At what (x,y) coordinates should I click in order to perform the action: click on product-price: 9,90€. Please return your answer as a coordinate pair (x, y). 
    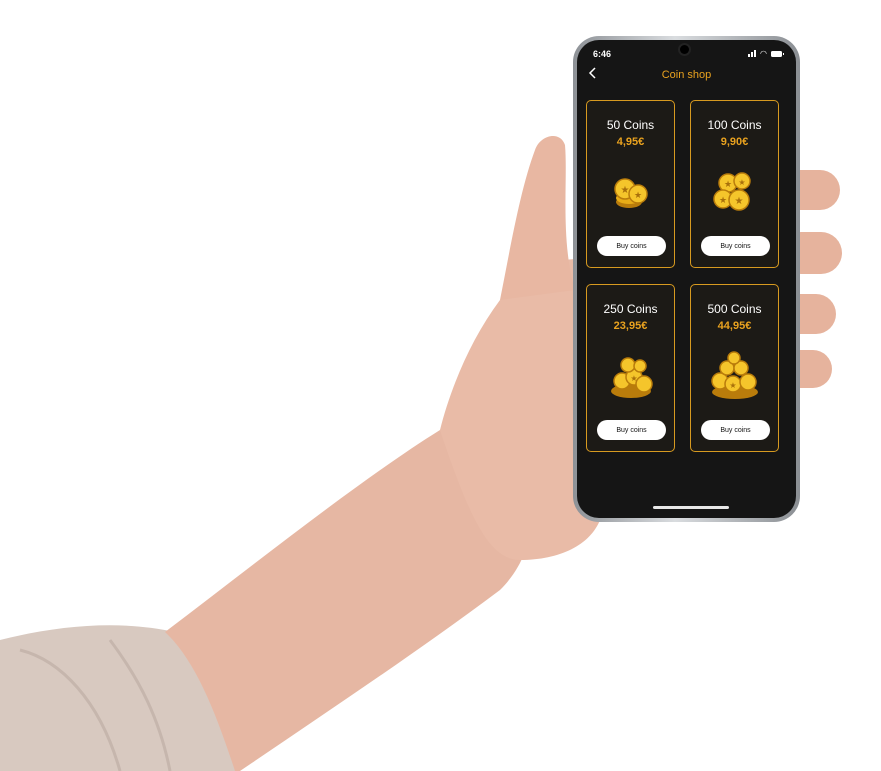
    Looking at the image, I should click on (734, 142).